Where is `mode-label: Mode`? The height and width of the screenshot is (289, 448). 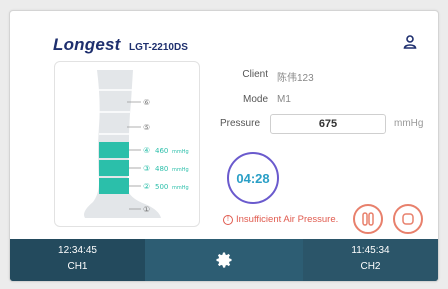 mode-label: Mode is located at coordinates (255, 99).